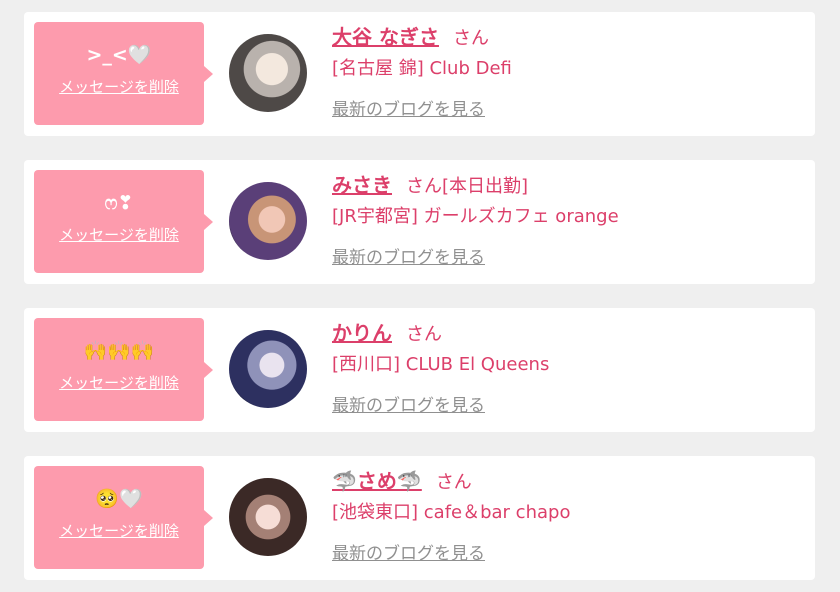  Describe the element at coordinates (119, 55) in the screenshot. I see `message-text: >_<🤍` at that location.